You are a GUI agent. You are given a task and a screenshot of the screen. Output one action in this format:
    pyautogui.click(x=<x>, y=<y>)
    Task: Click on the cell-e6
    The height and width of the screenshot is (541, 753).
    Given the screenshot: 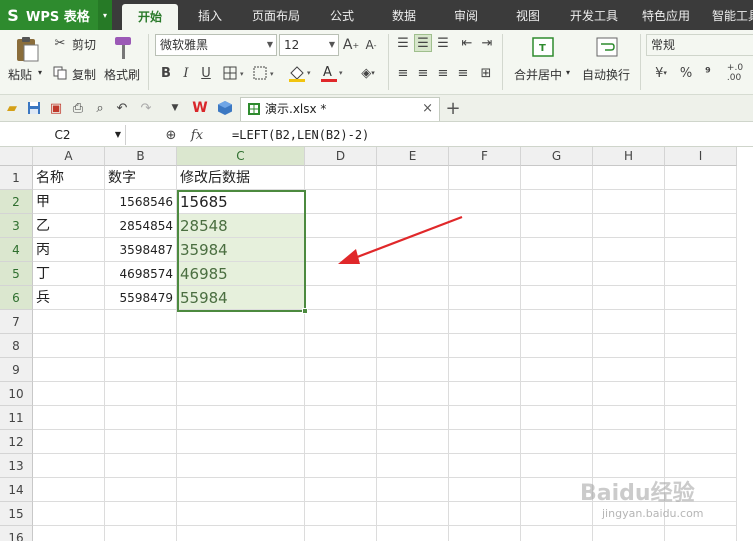 What is the action you would take?
    pyautogui.click(x=413, y=298)
    